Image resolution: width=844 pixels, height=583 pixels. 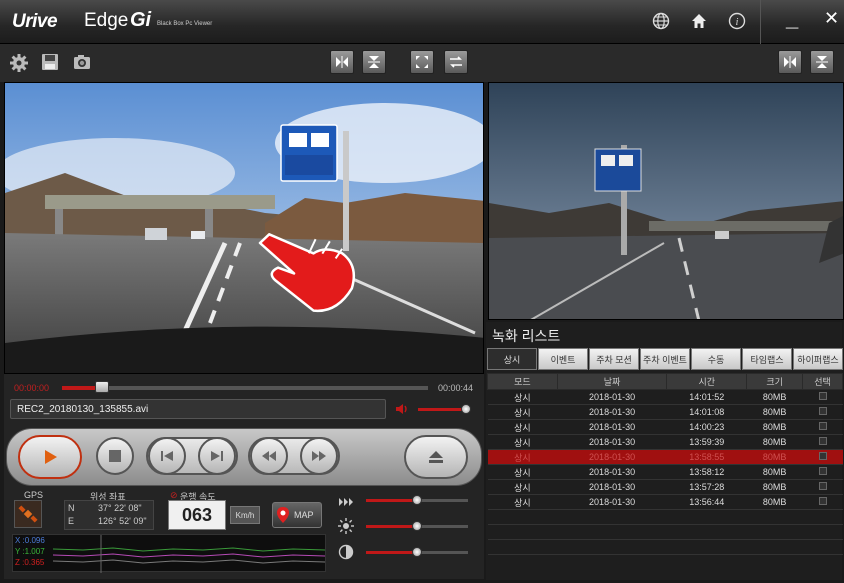 What do you see at coordinates (34, 495) in the screenshot?
I see `gps-label: GPS` at bounding box center [34, 495].